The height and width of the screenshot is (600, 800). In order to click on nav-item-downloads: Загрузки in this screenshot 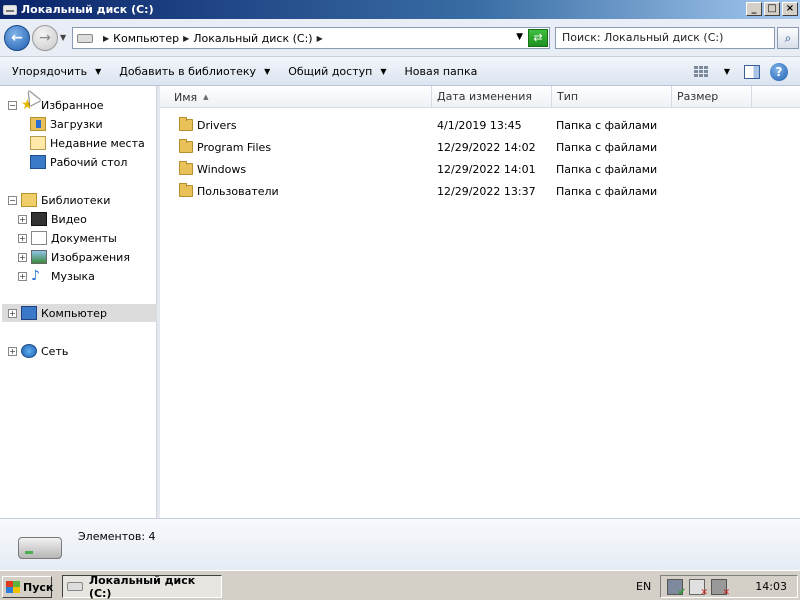, I will do `click(66, 124)`.